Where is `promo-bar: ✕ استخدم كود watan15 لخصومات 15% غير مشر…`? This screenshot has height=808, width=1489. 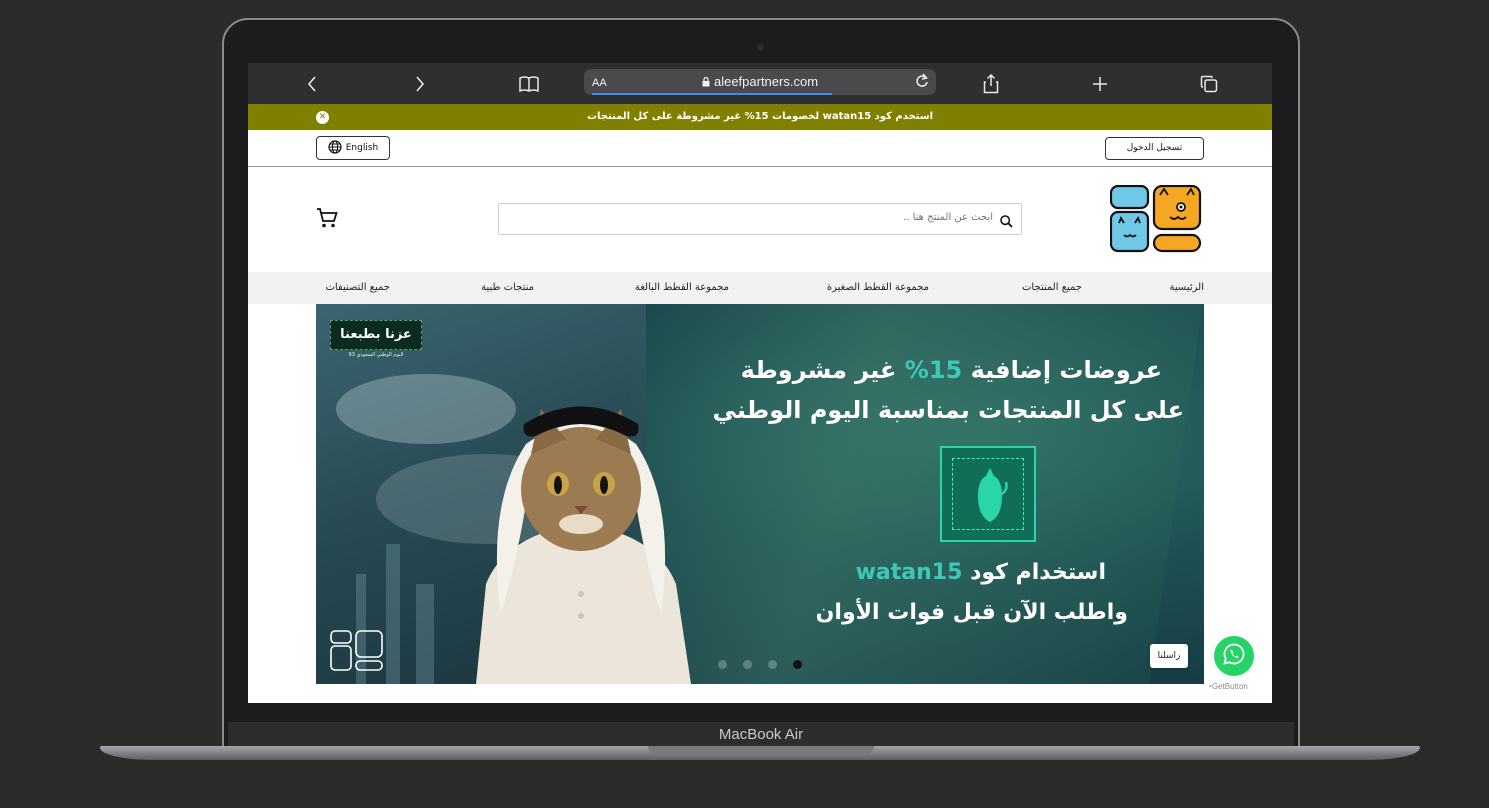 promo-bar: ✕ استخدم كود watan15 لخصومات 15% غير مشر… is located at coordinates (760, 117).